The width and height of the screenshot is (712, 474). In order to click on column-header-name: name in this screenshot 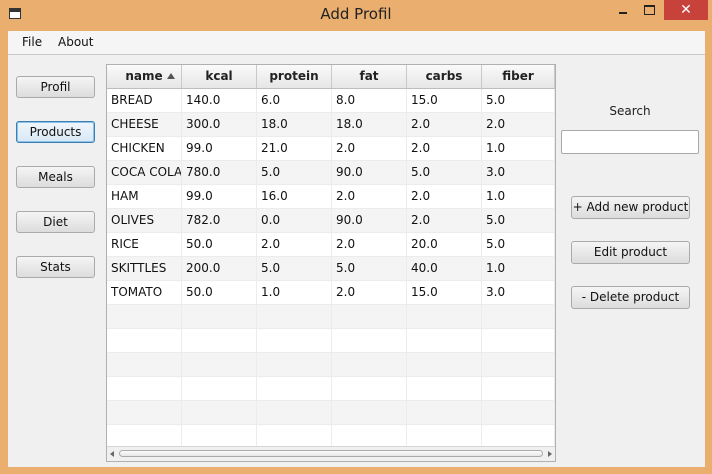, I will do `click(144, 76)`.